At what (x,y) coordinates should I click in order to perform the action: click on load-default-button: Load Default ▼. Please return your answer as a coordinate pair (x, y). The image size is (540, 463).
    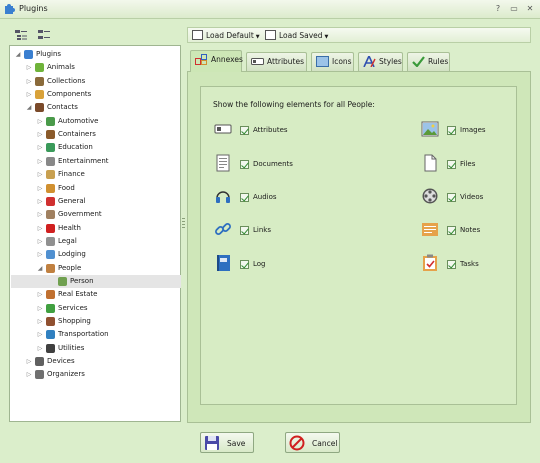
    Looking at the image, I should click on (225, 35).